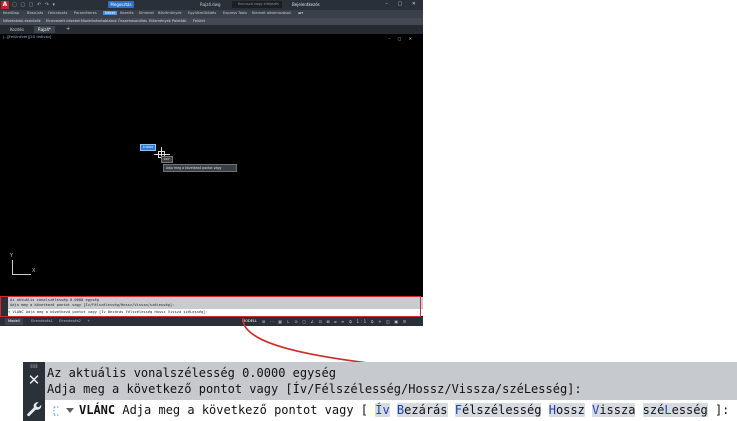  I want to click on option-key: L, so click(668, 410).